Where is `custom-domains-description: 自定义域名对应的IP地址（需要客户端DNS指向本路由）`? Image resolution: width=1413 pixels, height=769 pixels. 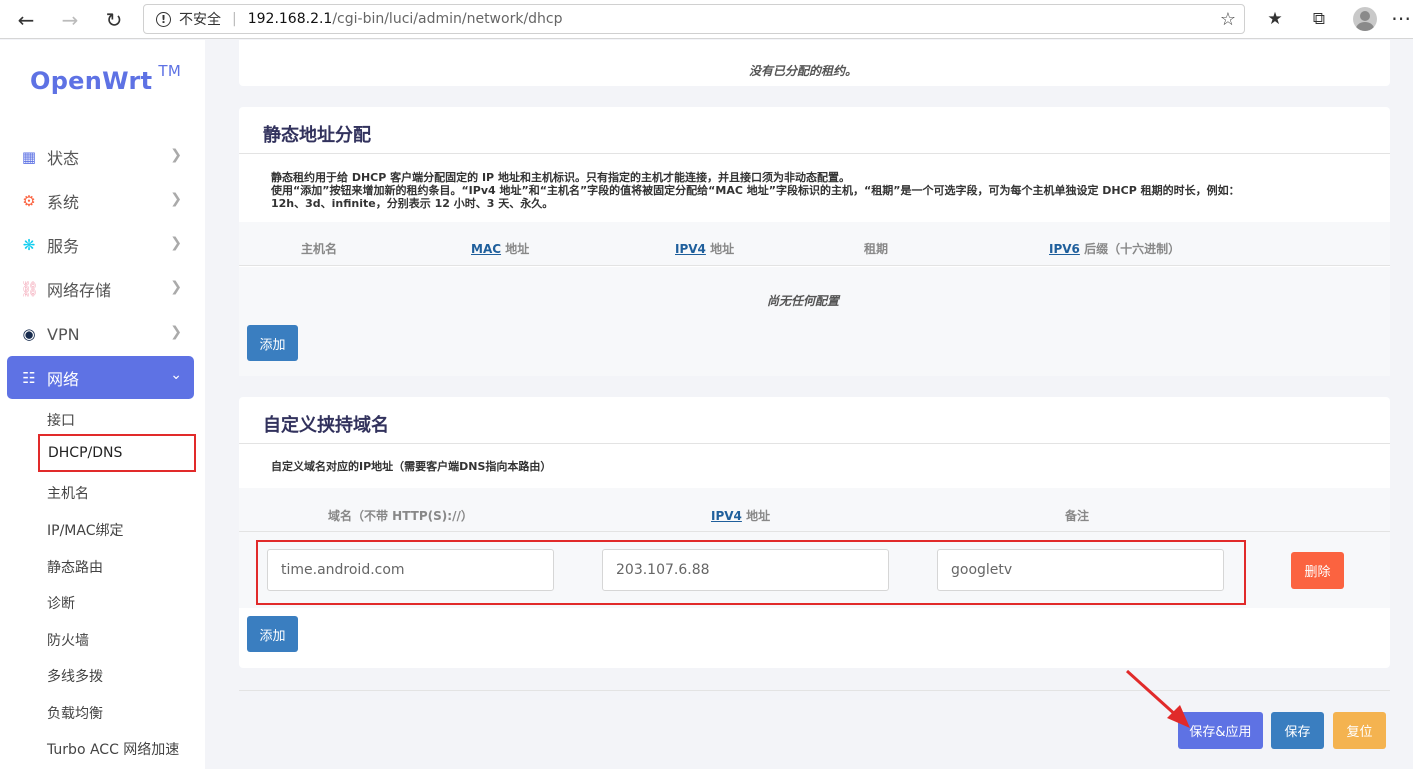 custom-domains-description: 自定义域名对应的IP地址（需要客户端DNS指向本路由） is located at coordinates (411, 466).